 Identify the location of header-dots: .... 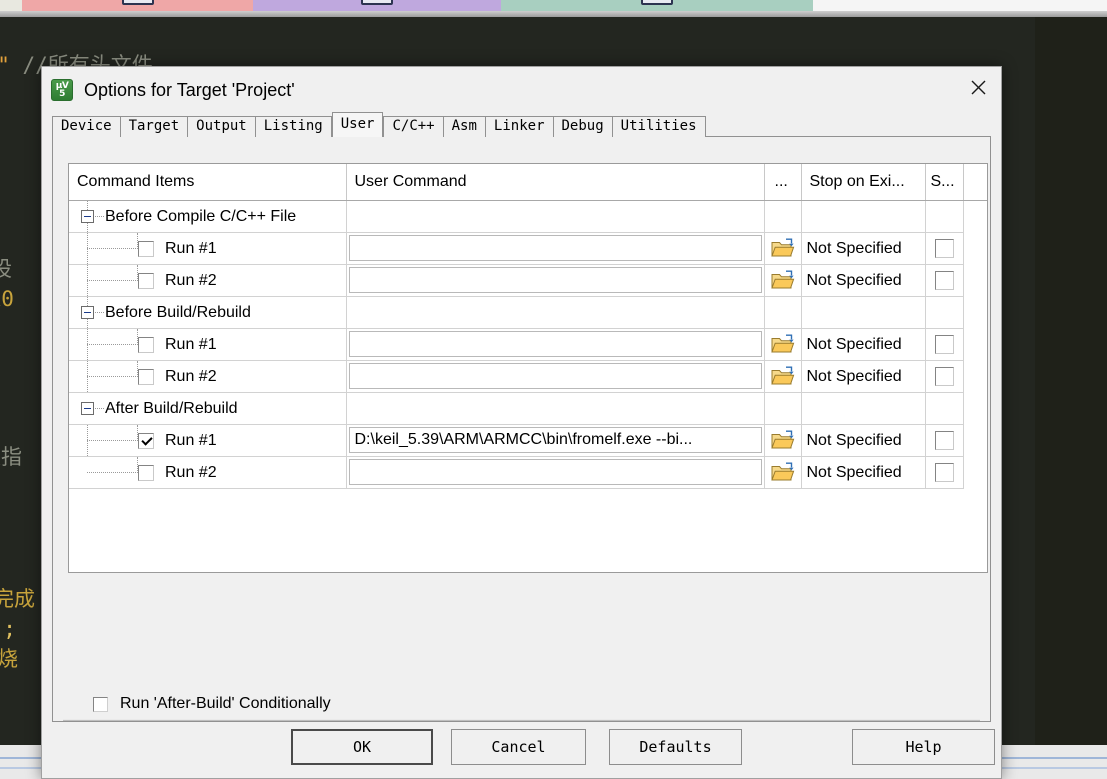
(783, 182).